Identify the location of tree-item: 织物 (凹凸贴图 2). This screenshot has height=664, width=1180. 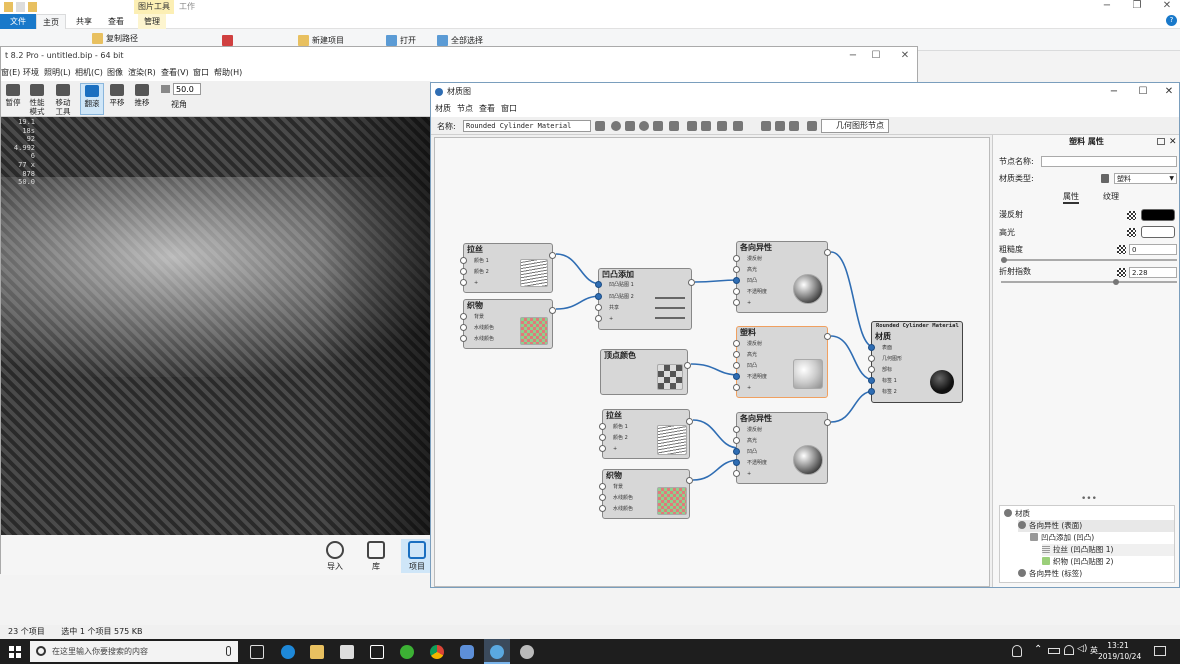
(1108, 562).